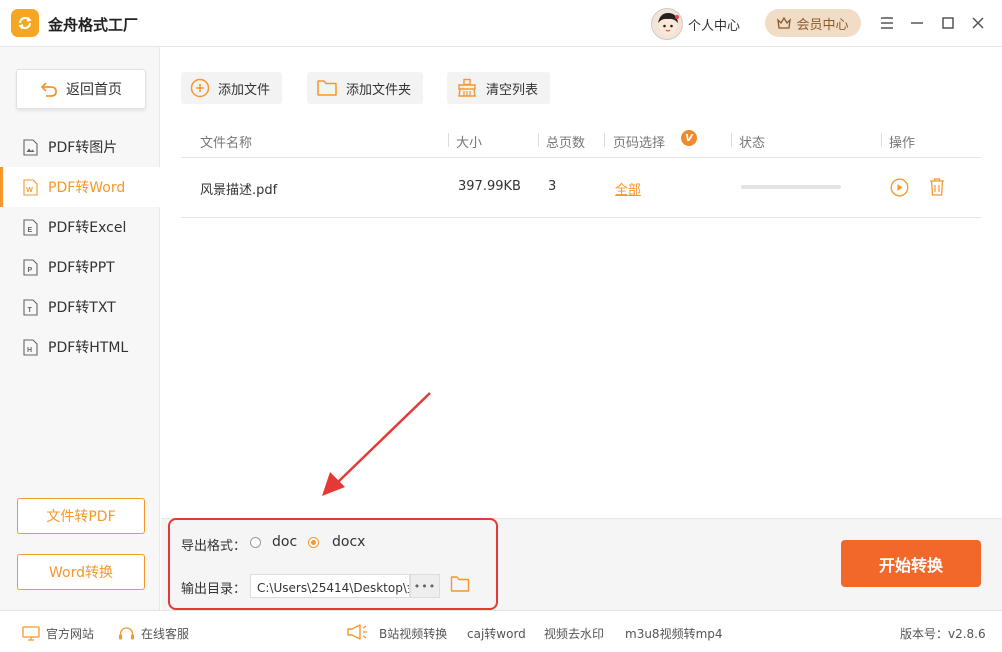  Describe the element at coordinates (978, 23) in the screenshot. I see `close-icon` at that location.